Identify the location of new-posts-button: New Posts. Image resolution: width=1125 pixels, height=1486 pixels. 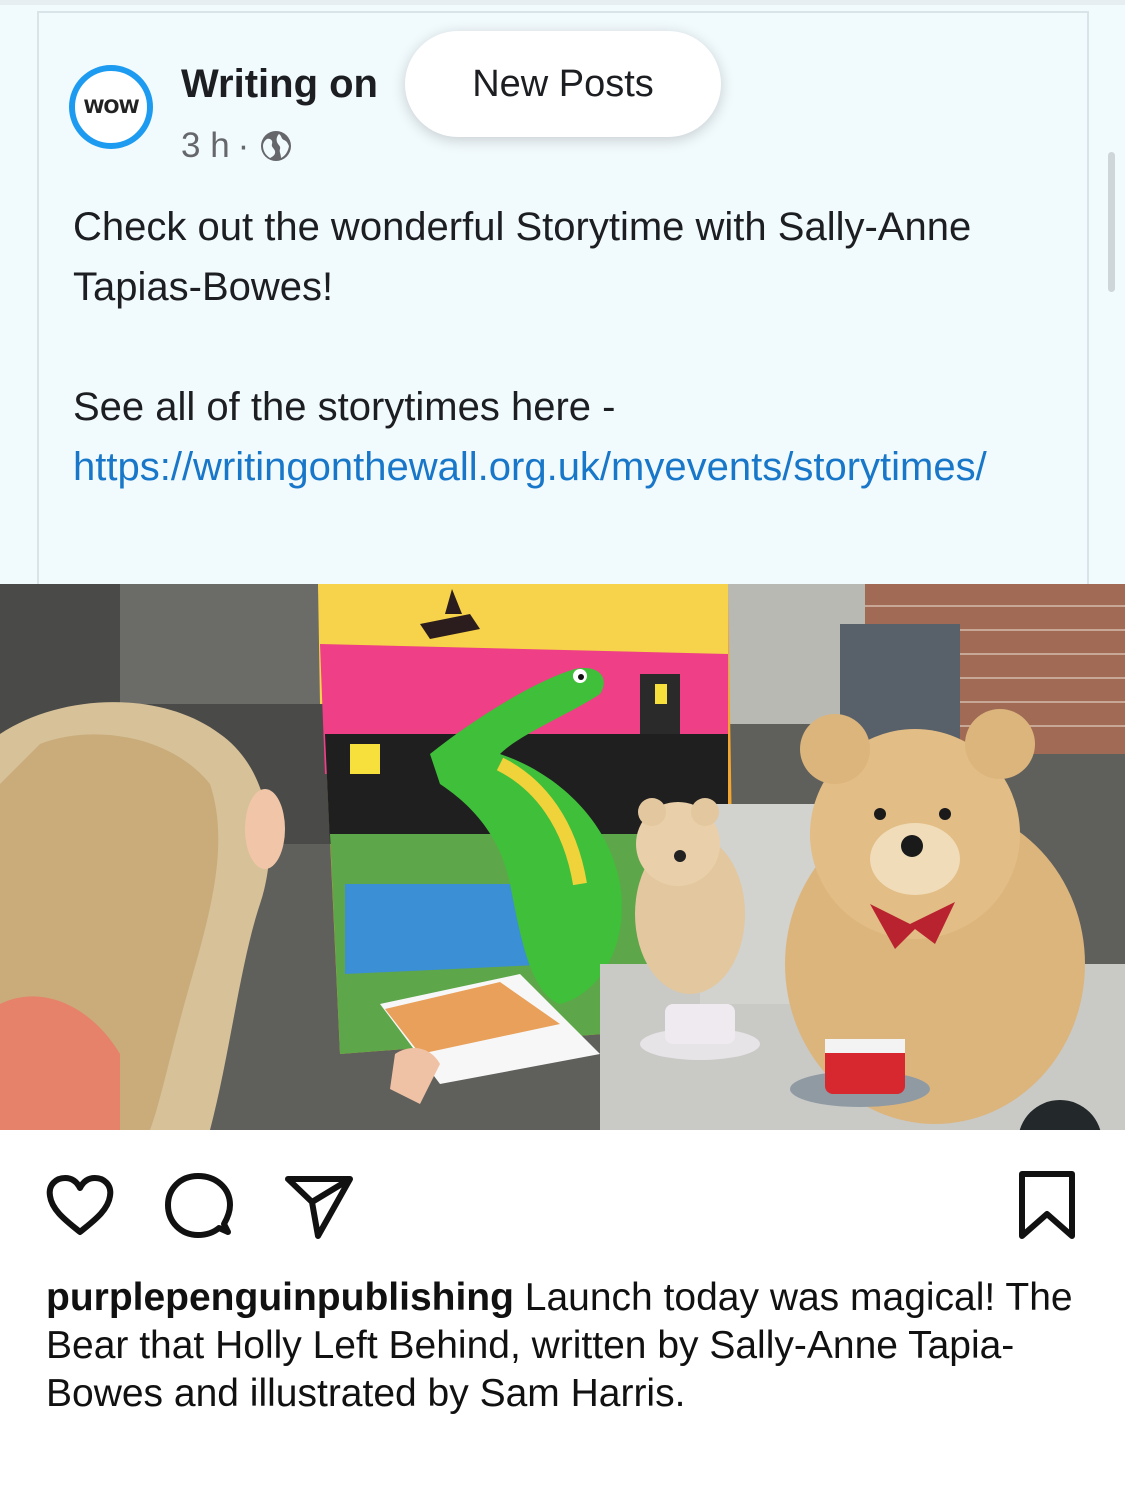
(563, 84).